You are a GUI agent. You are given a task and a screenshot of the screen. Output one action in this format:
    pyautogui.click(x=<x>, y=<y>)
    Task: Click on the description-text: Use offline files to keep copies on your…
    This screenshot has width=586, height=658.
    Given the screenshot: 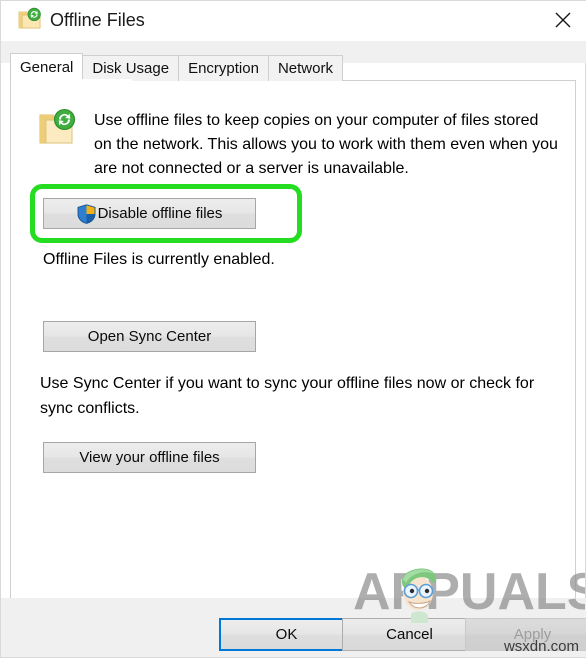 What is the action you would take?
    pyautogui.click(x=326, y=144)
    